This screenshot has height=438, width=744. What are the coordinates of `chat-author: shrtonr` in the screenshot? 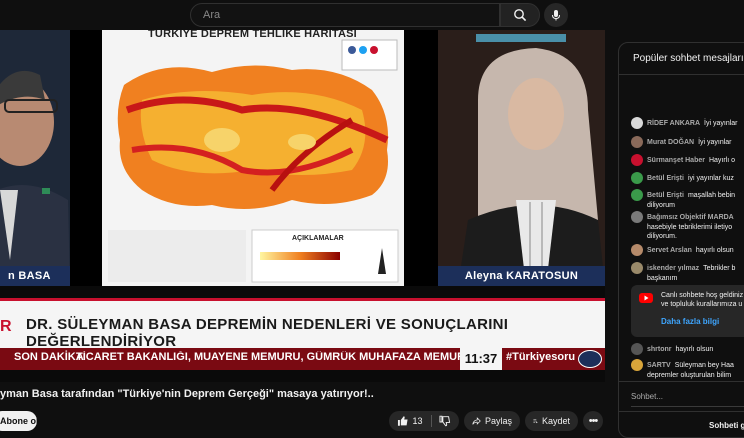 It's located at (659, 349).